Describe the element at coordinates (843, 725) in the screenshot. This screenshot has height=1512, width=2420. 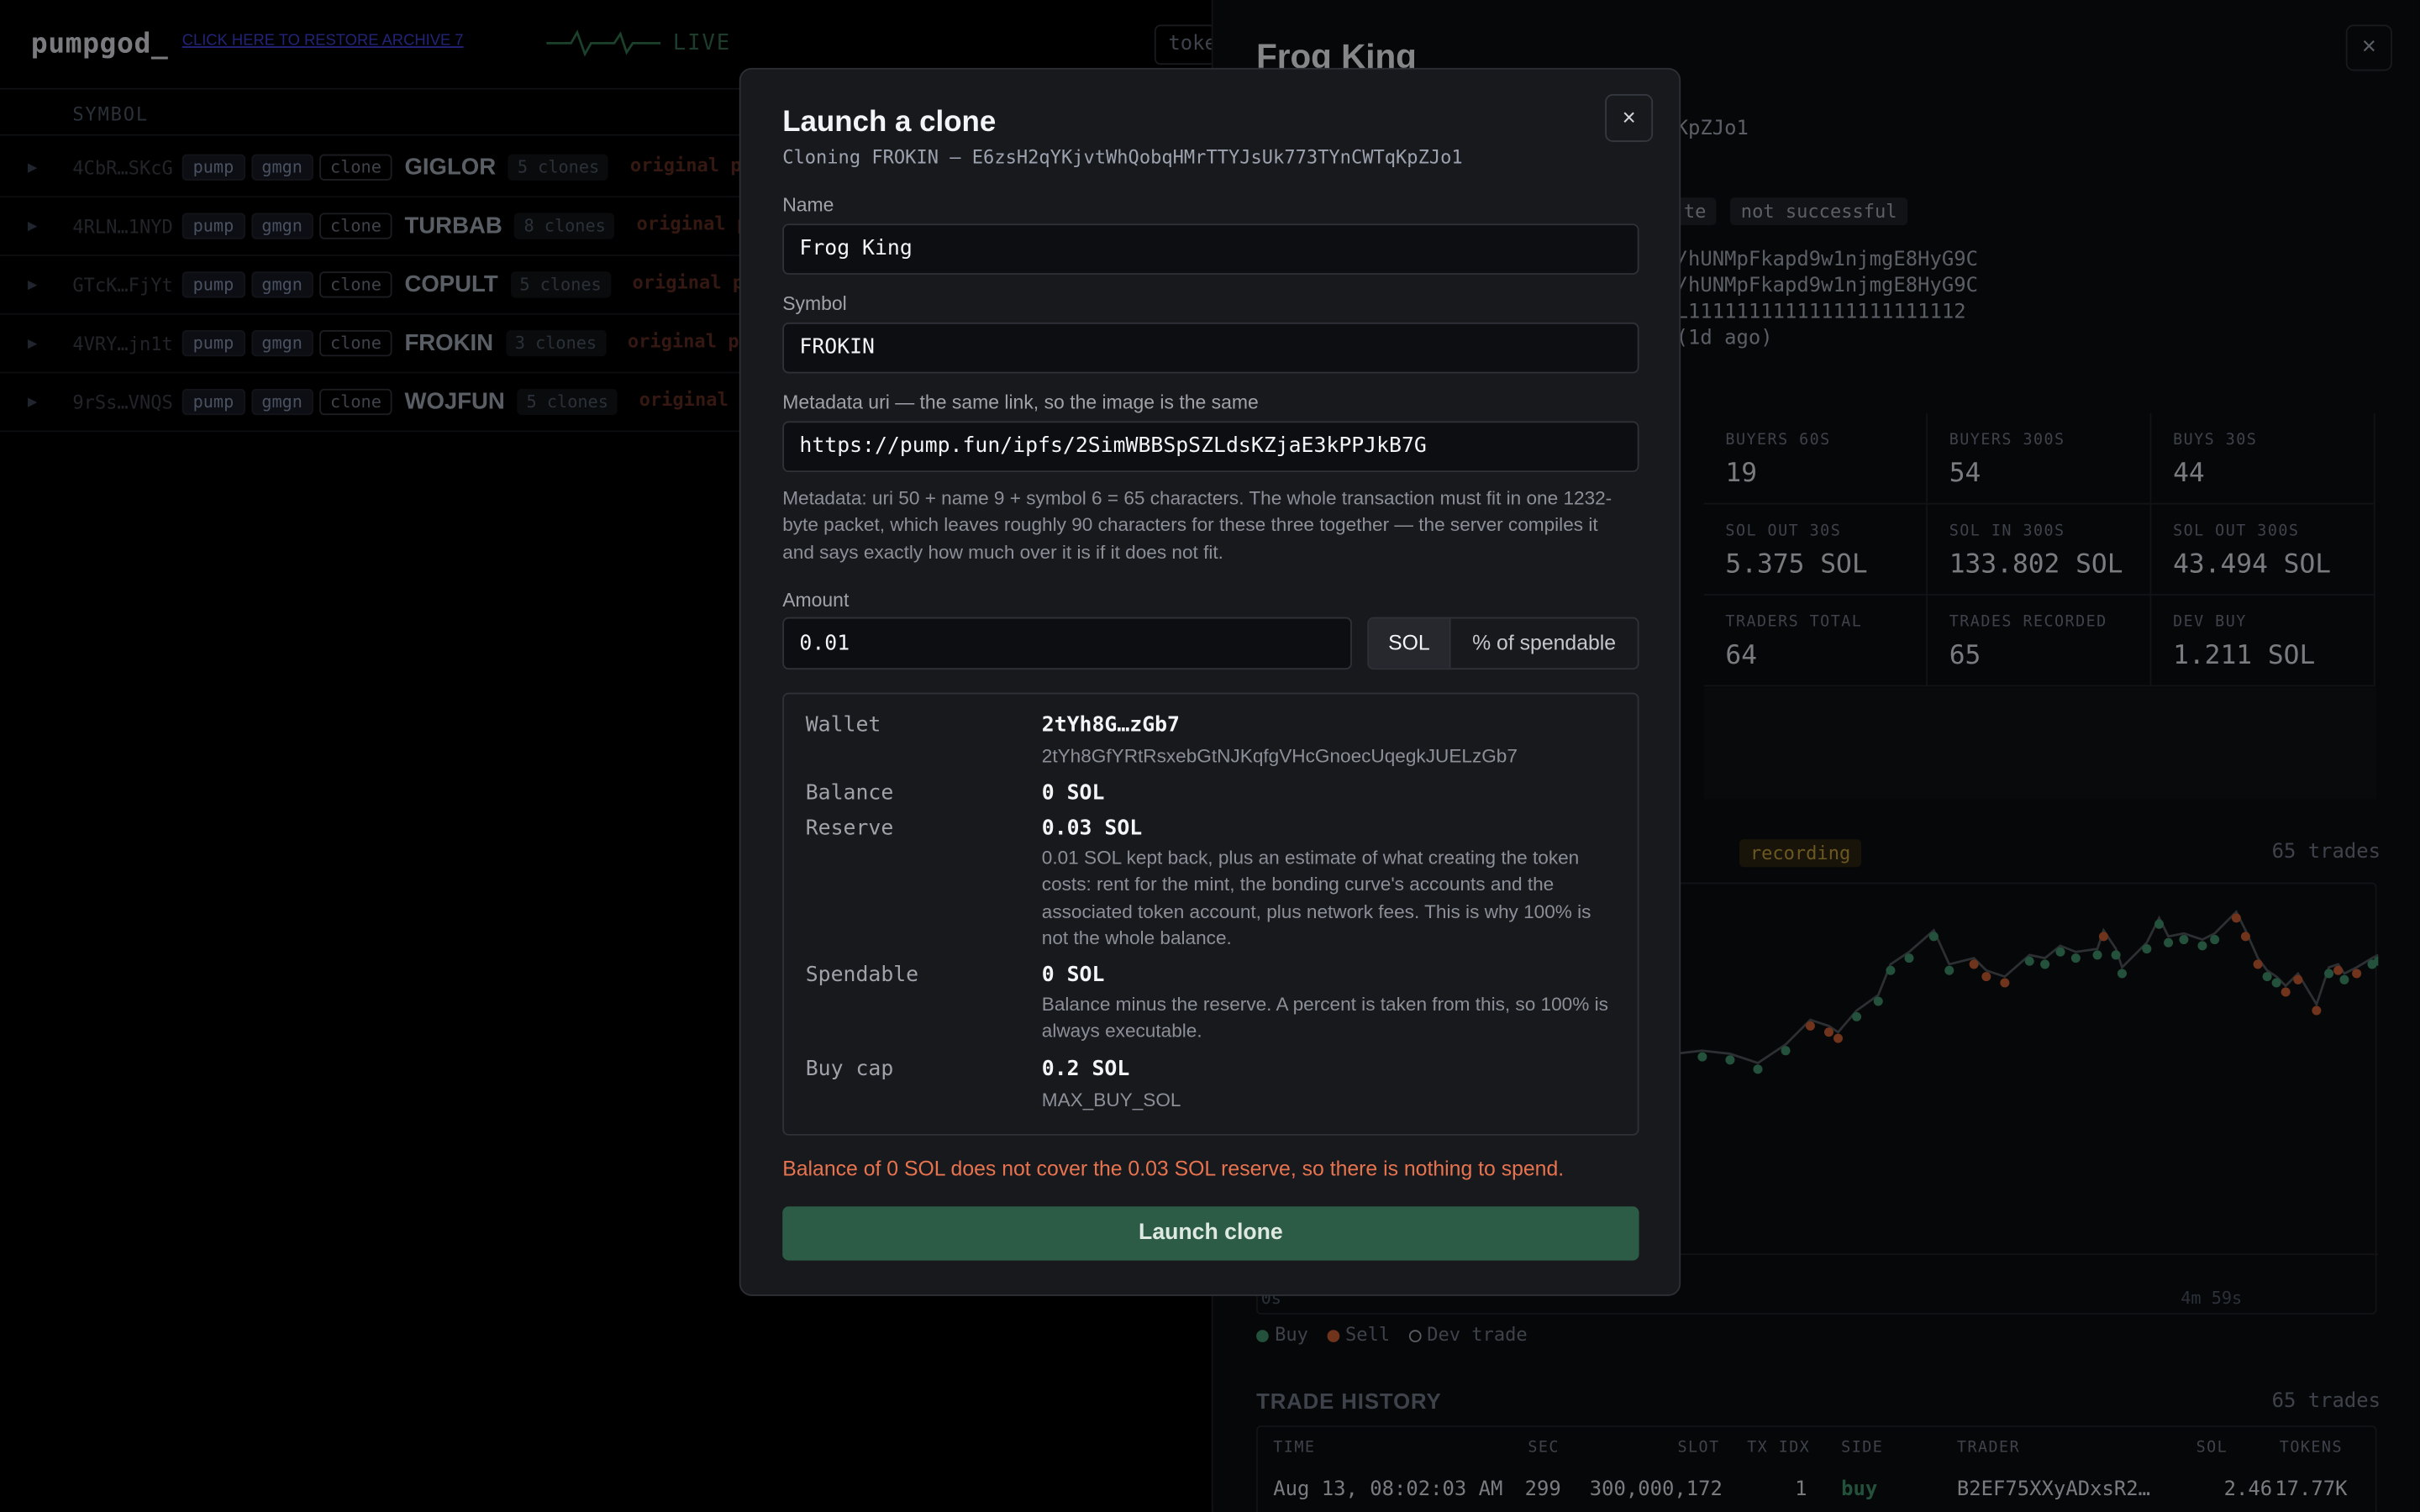
I see `wallet-label: Wallet` at that location.